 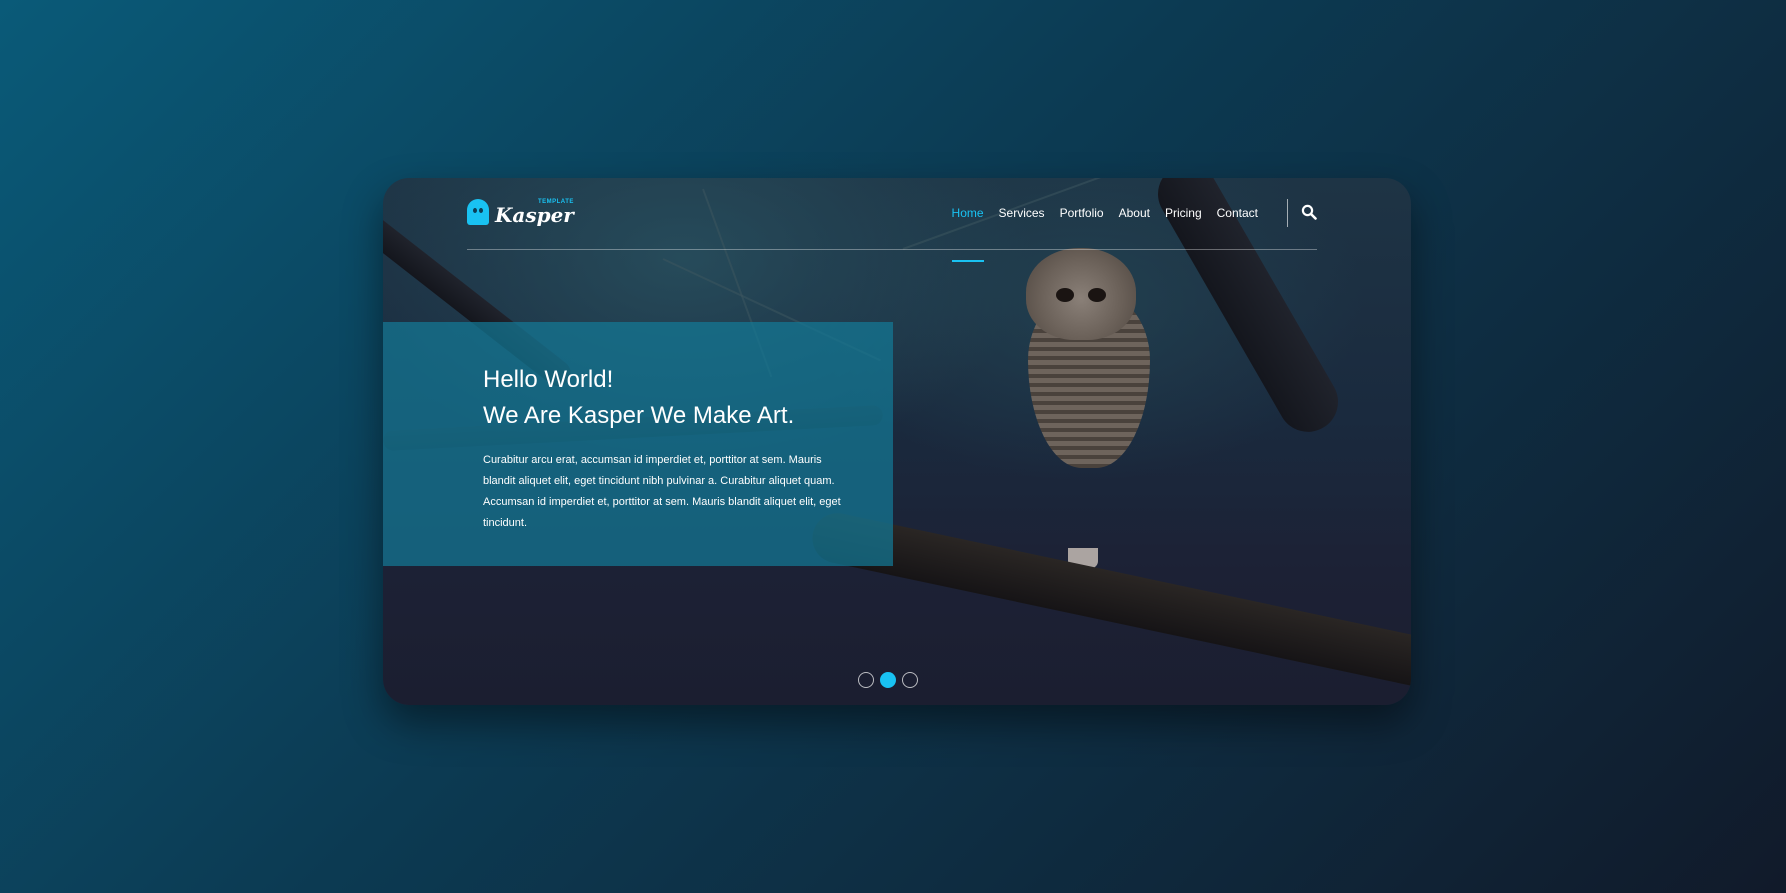 What do you see at coordinates (534, 215) in the screenshot?
I see `logo-text: Kasper` at bounding box center [534, 215].